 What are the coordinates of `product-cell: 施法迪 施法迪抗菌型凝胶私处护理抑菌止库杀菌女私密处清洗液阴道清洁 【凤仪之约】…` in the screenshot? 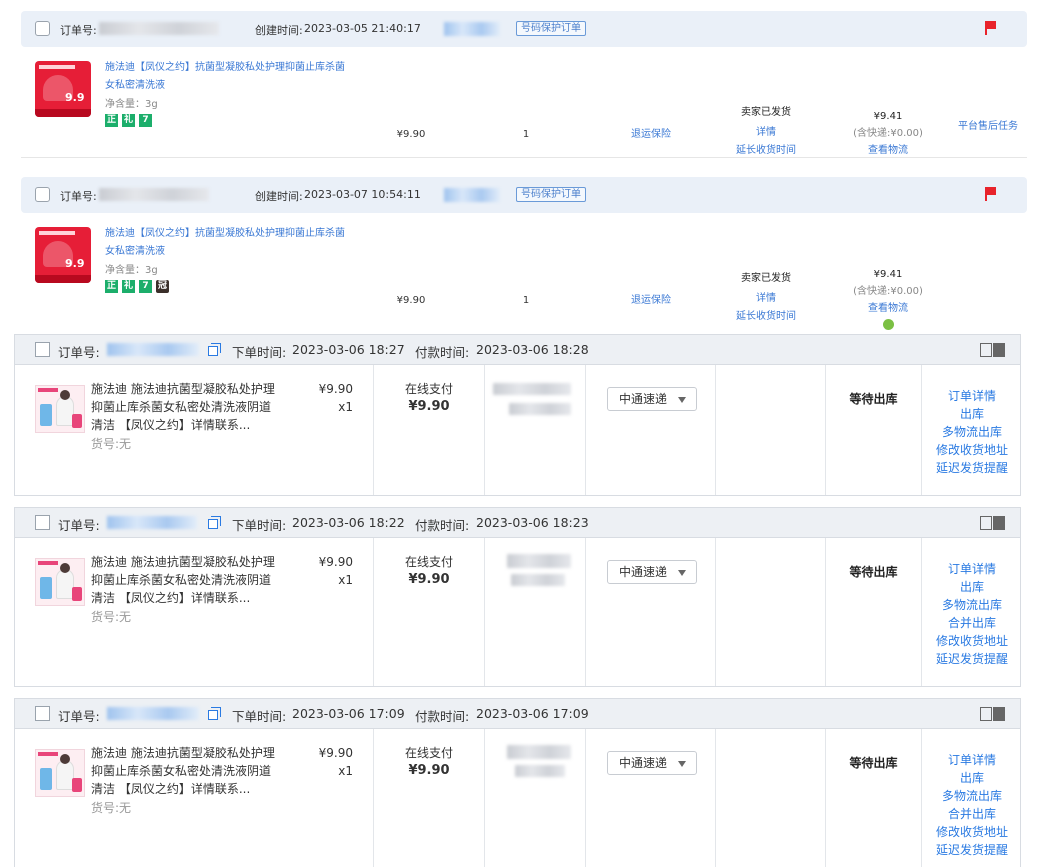 It's located at (194, 612).